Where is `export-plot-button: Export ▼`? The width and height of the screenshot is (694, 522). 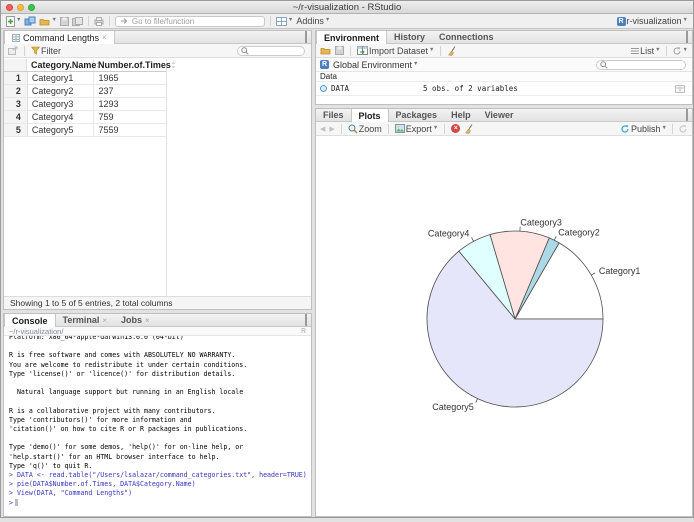
export-plot-button: Export ▼ is located at coordinates (416, 129).